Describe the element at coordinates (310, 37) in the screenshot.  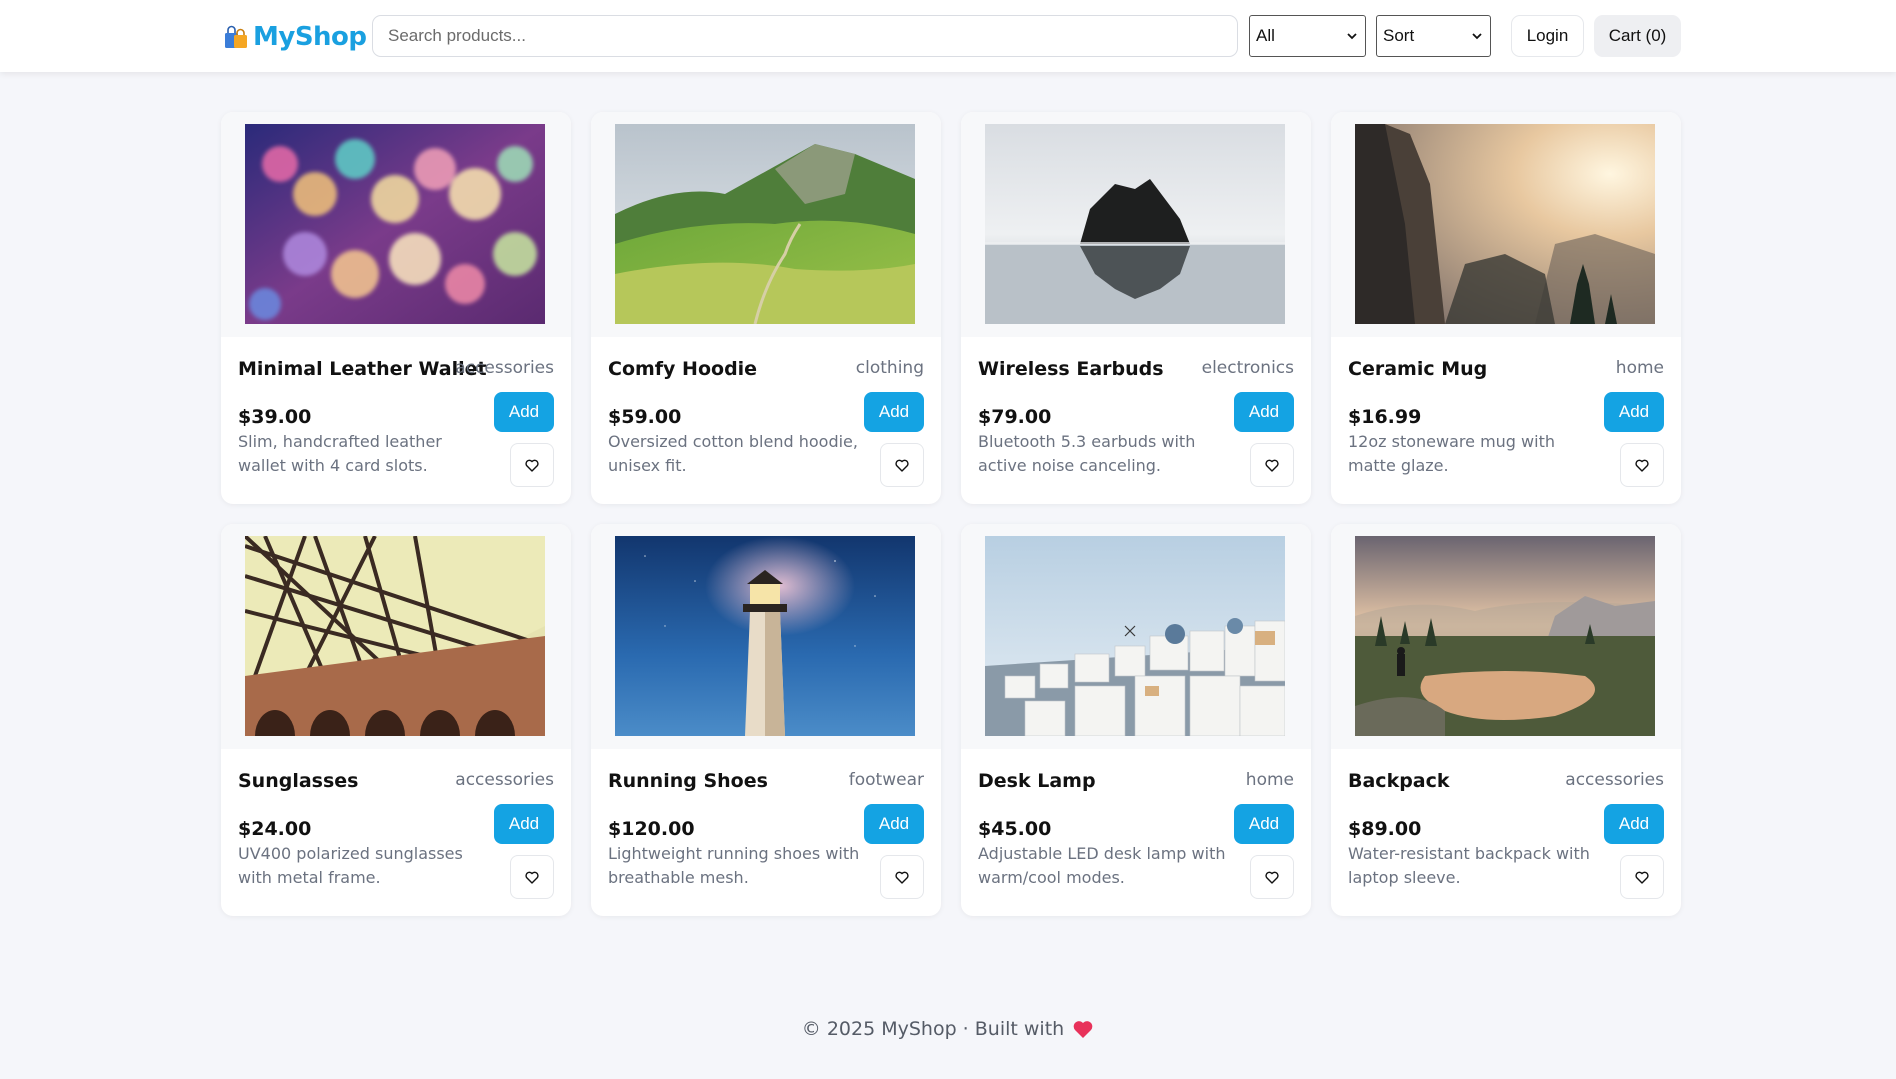
I see `brand-name: MyShop` at that location.